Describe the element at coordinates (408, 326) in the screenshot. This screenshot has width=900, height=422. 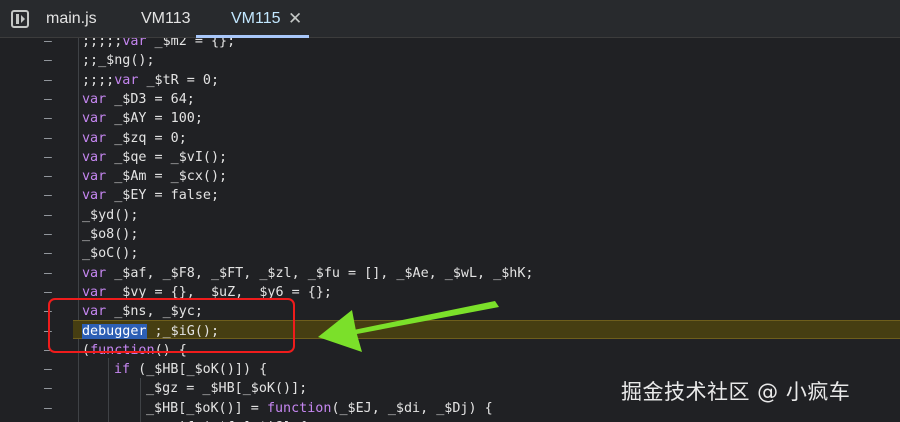
I see `annotation-arrow-icon` at that location.